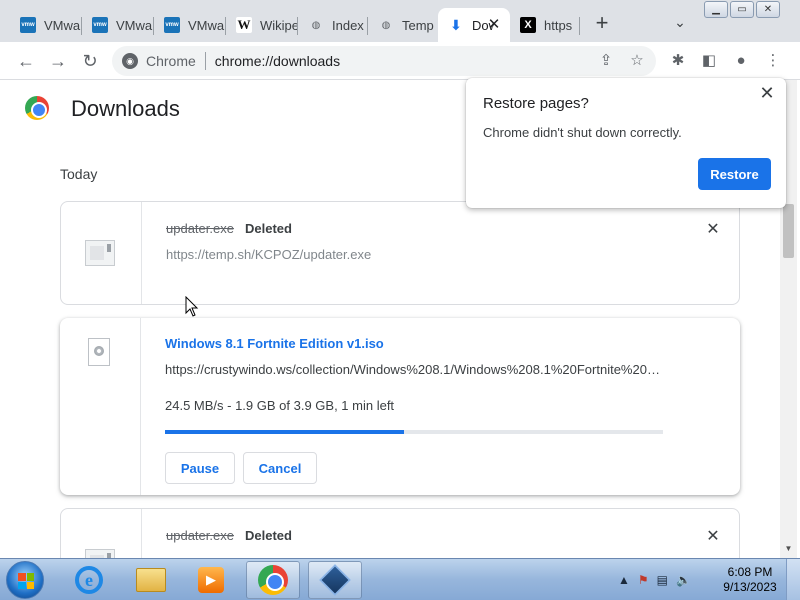 This screenshot has height=600, width=800. What do you see at coordinates (536, 103) in the screenshot?
I see `dialog-title: Restore pages?` at bounding box center [536, 103].